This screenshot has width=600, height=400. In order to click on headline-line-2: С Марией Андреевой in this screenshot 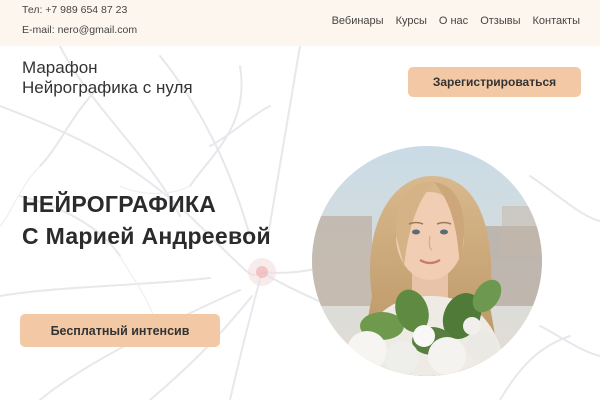, I will do `click(146, 236)`.